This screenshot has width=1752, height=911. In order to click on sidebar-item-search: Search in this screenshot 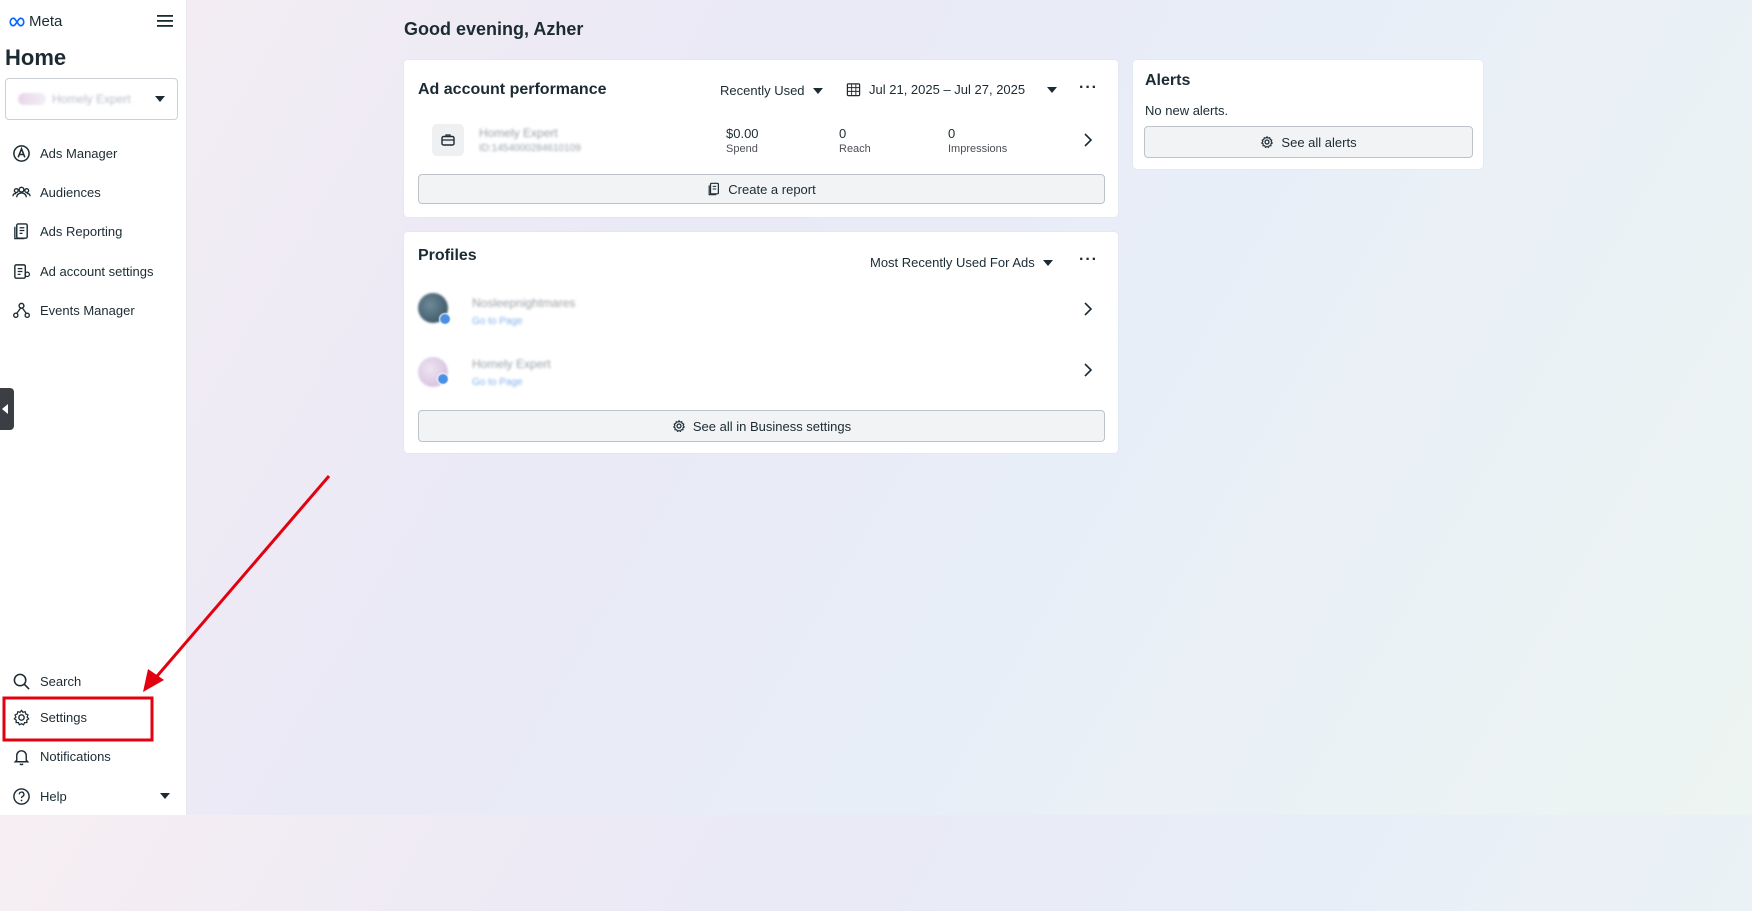, I will do `click(46, 681)`.